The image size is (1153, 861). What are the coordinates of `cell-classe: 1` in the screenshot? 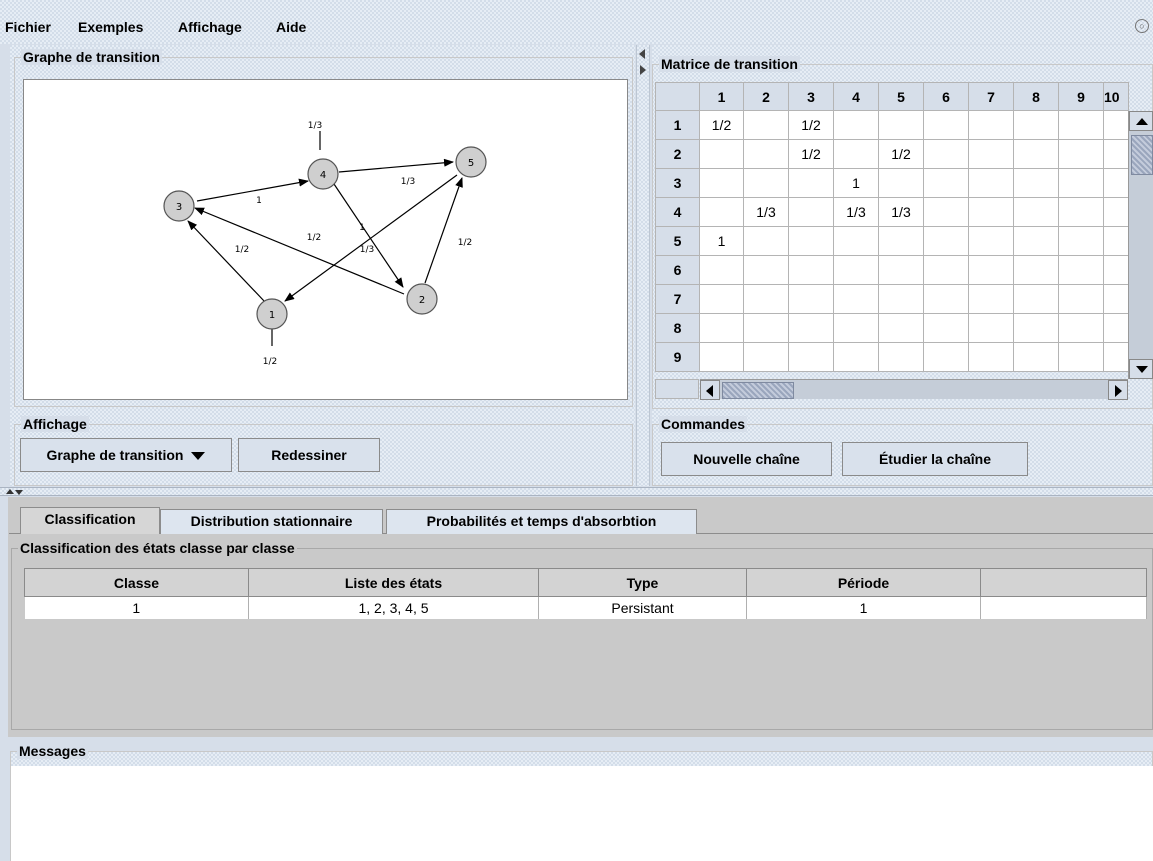 It's located at (136, 607).